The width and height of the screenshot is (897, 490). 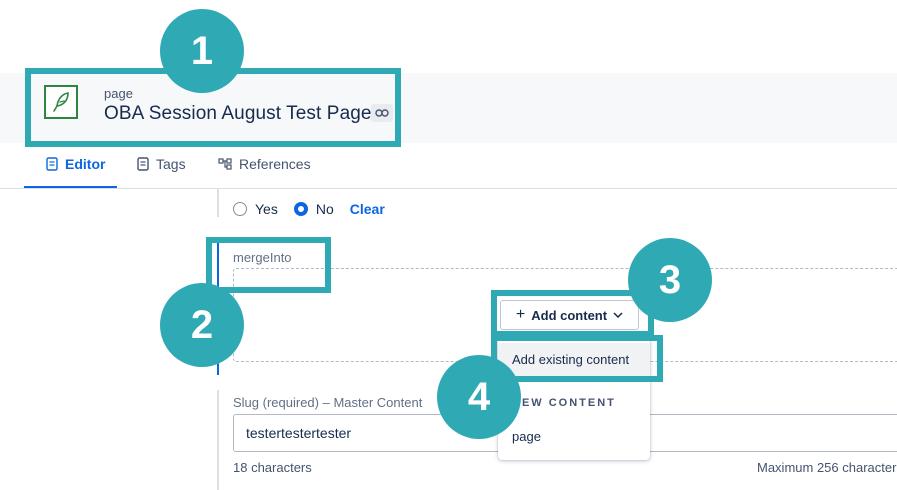 I want to click on slug-label: Slug (required) – Master Content, so click(x=328, y=402).